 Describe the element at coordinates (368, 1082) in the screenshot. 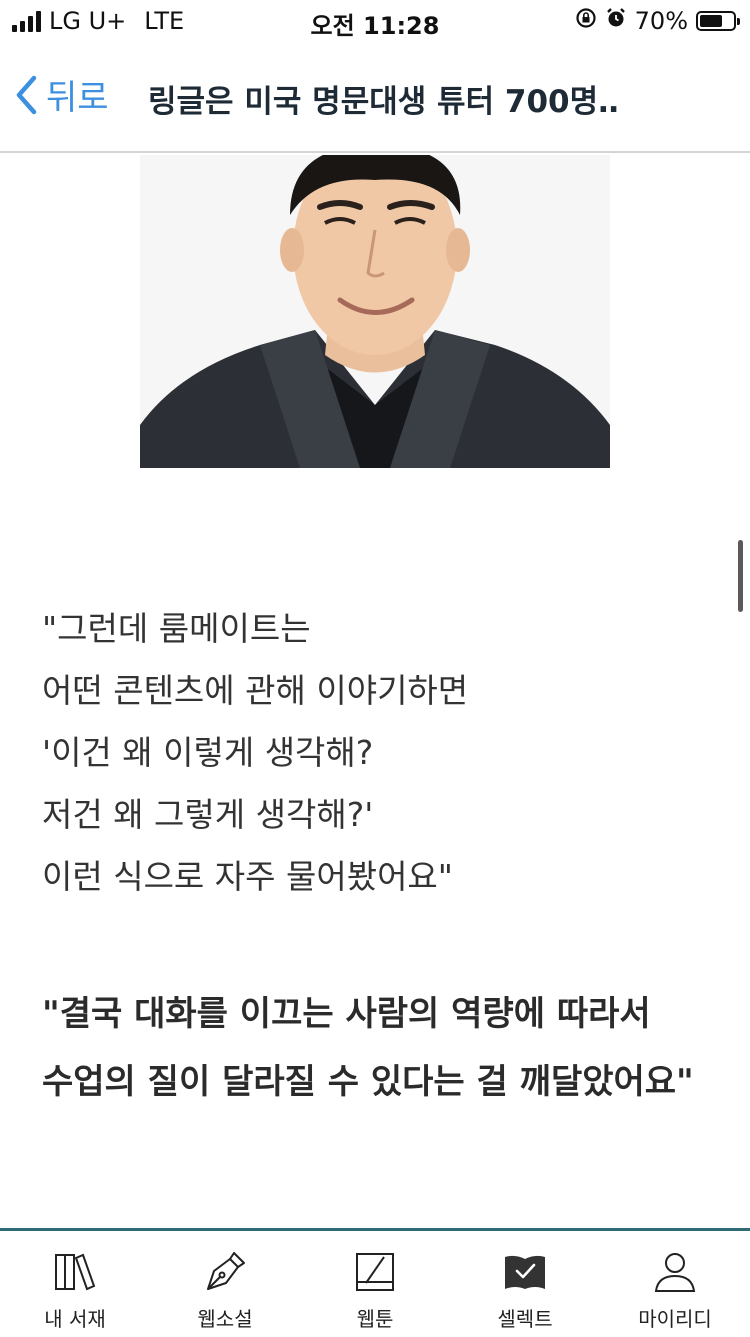

I see `emphasis-line: 수업의 질이 달라질 수 있다는 걸 깨달았어요"` at that location.